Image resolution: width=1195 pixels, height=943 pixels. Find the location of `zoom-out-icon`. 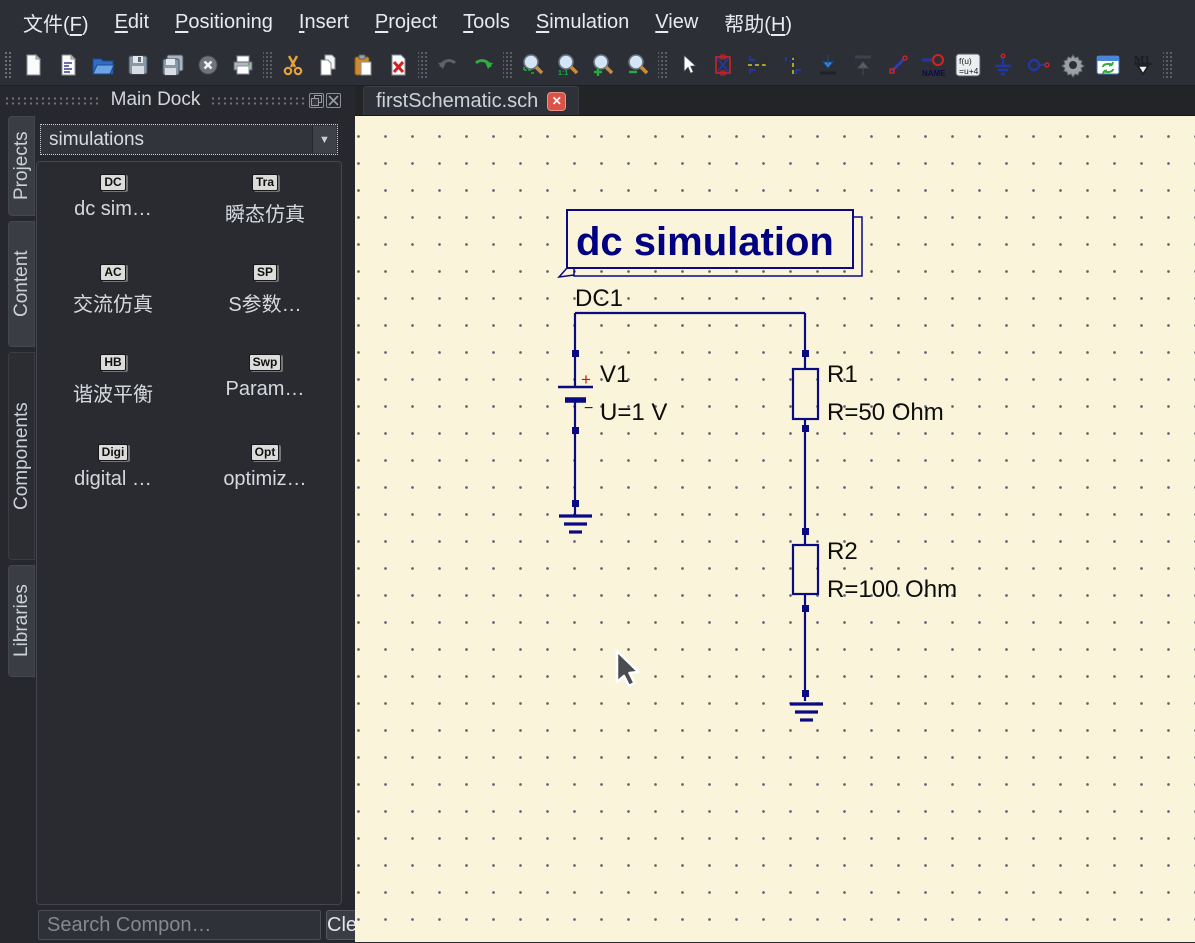

zoom-out-icon is located at coordinates (637, 65).